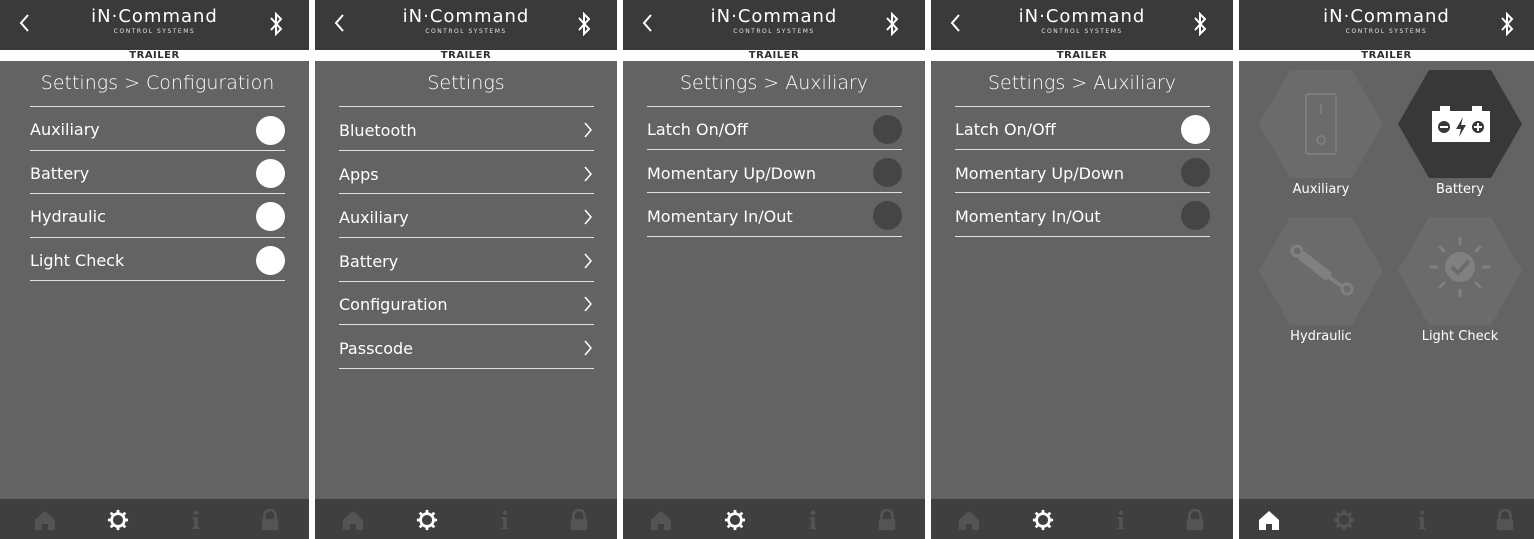 Image resolution: width=1534 pixels, height=539 pixels. What do you see at coordinates (1460, 287) in the screenshot?
I see `tile-light-check: Light Check` at bounding box center [1460, 287].